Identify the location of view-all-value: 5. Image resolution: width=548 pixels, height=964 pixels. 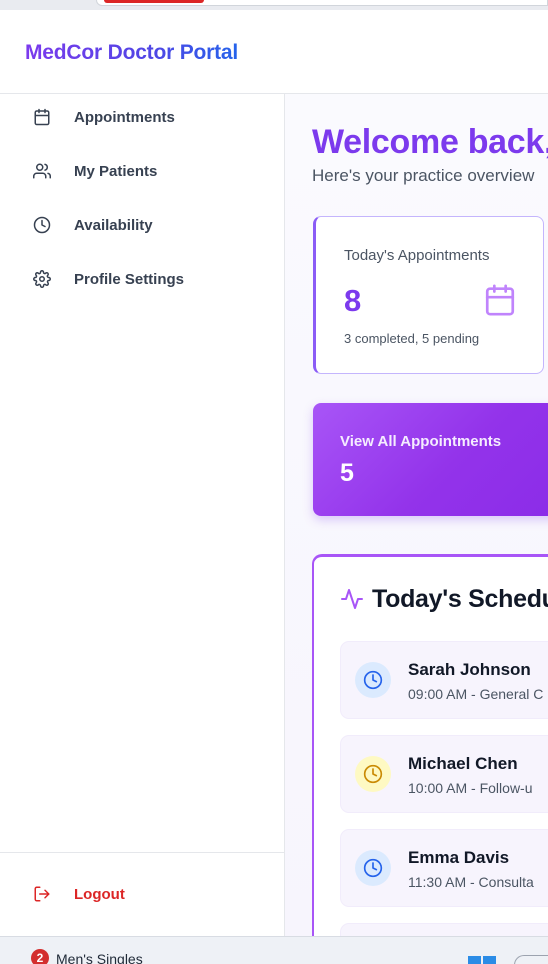
(347, 473).